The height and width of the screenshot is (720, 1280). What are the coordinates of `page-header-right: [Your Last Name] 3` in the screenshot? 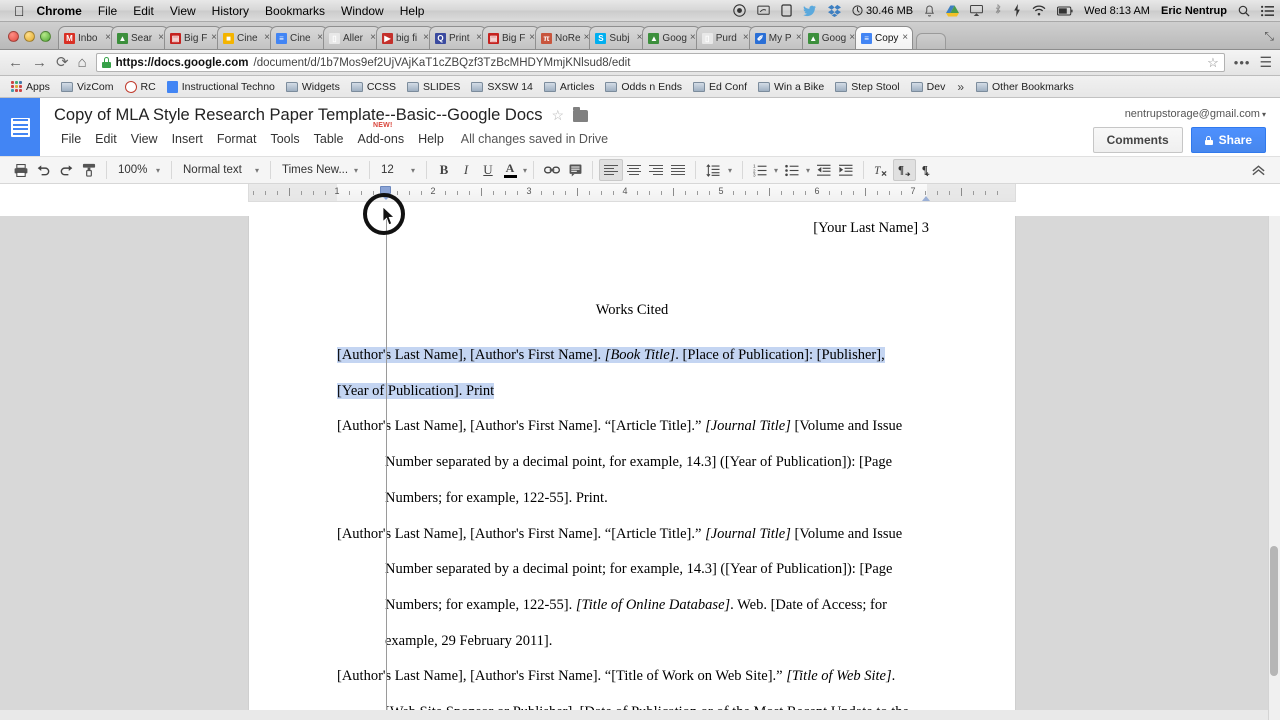 It's located at (871, 228).